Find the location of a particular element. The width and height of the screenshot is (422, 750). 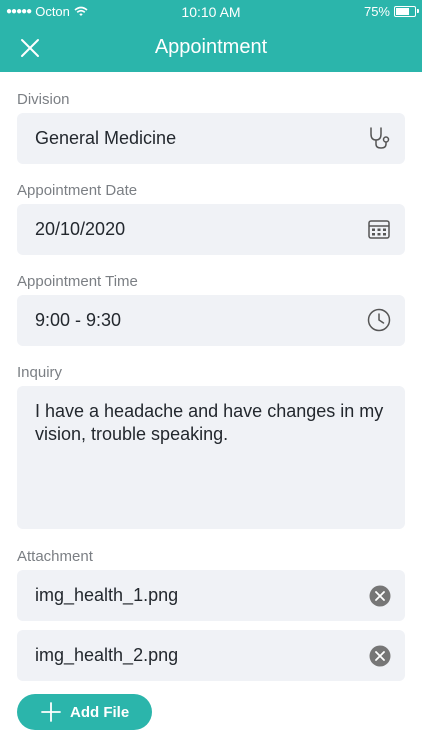

battery-icon is located at coordinates (406, 11).